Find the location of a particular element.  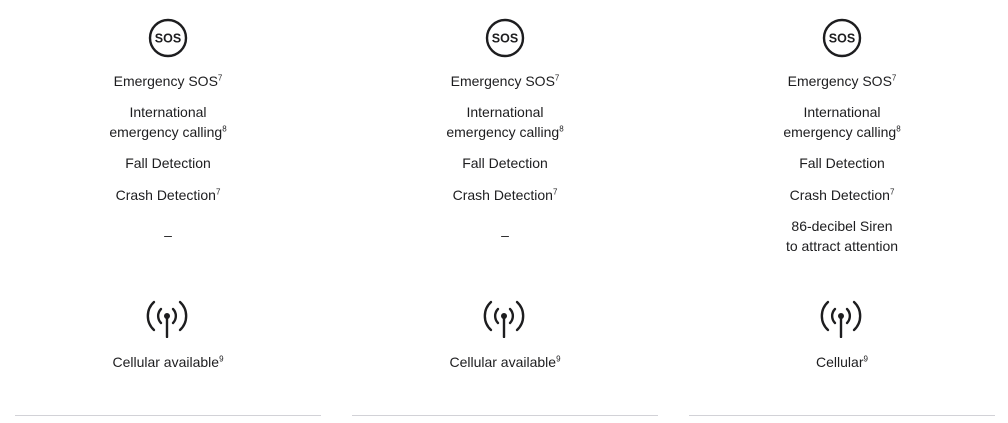

siren-label: 86-decibel Siren to attract attention is located at coordinates (842, 236).